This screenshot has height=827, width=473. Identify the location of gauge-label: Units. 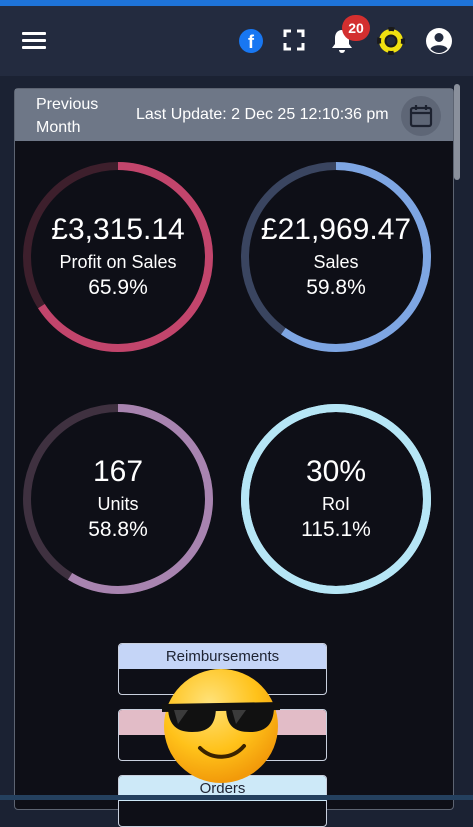
(118, 504).